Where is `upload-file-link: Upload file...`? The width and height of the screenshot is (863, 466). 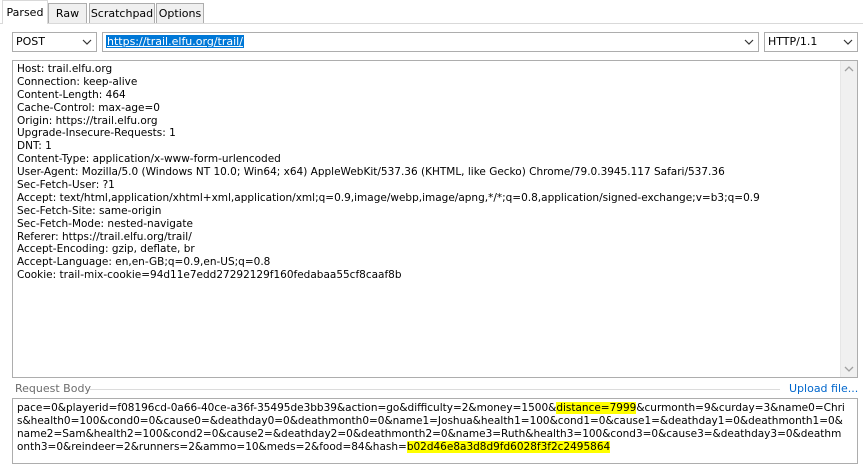
upload-file-link: Upload file... is located at coordinates (823, 388).